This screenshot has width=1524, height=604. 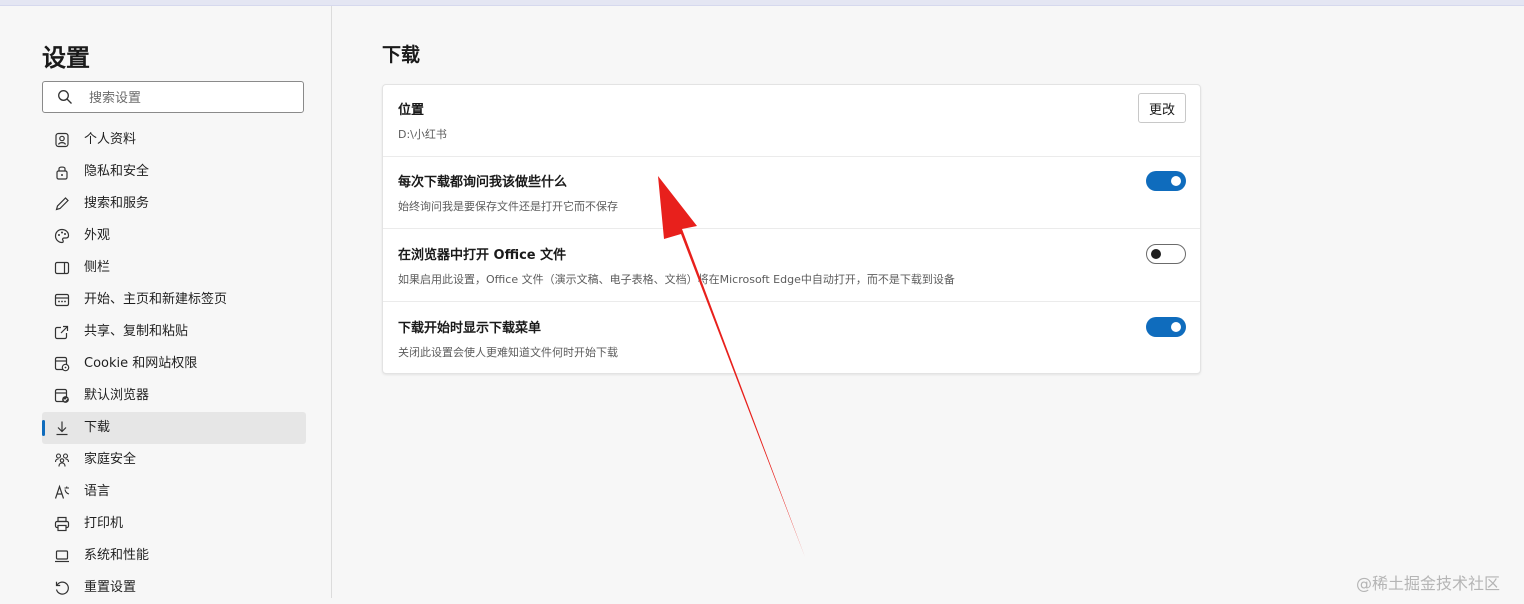 What do you see at coordinates (65, 97) in the screenshot?
I see `search-icon` at bounding box center [65, 97].